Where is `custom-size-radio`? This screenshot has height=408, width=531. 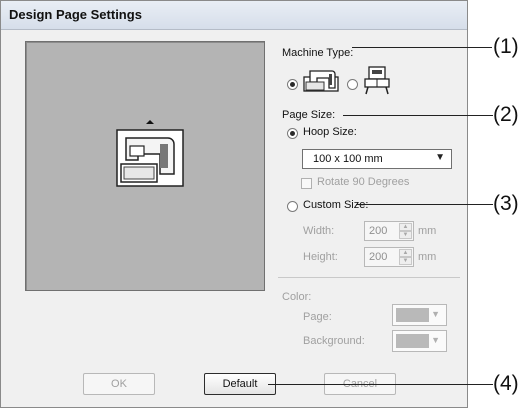
custom-size-radio is located at coordinates (292, 206).